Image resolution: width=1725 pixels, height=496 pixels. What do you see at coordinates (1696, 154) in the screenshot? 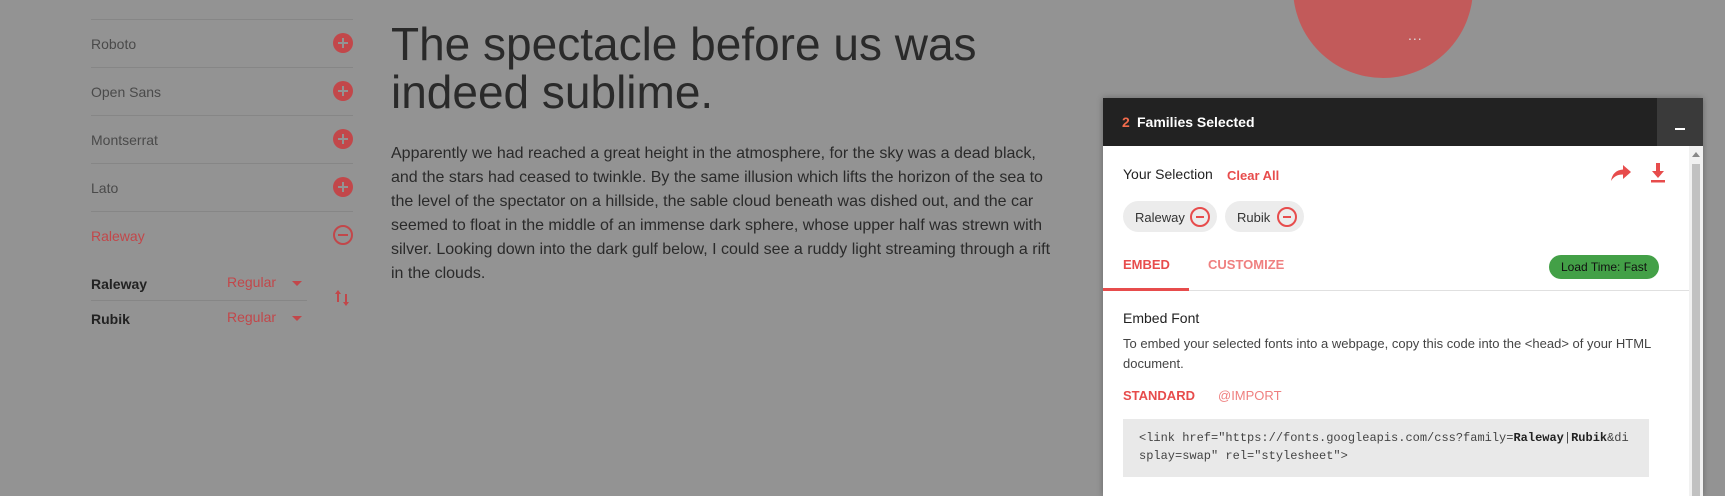
I see `scroll-up-arrow` at bounding box center [1696, 154].